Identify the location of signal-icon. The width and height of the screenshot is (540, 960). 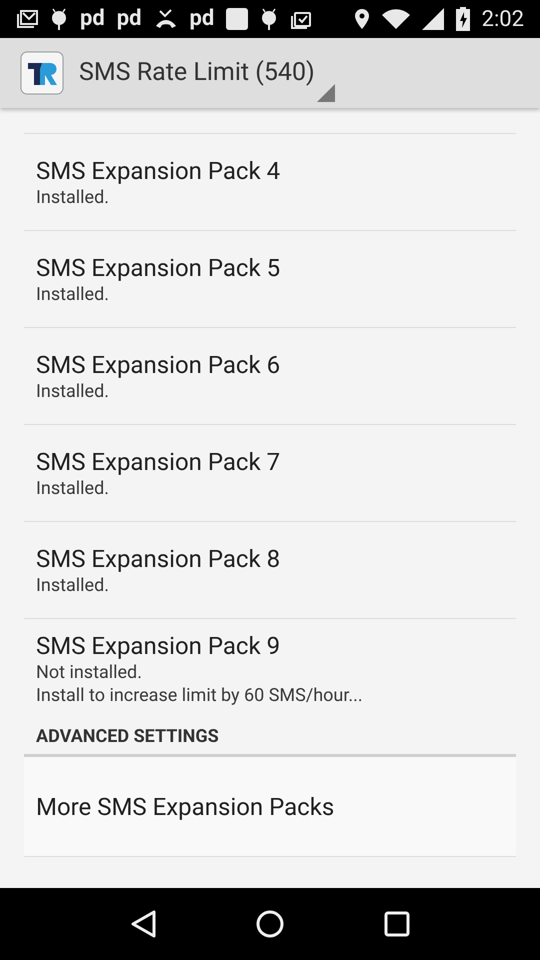
(433, 19).